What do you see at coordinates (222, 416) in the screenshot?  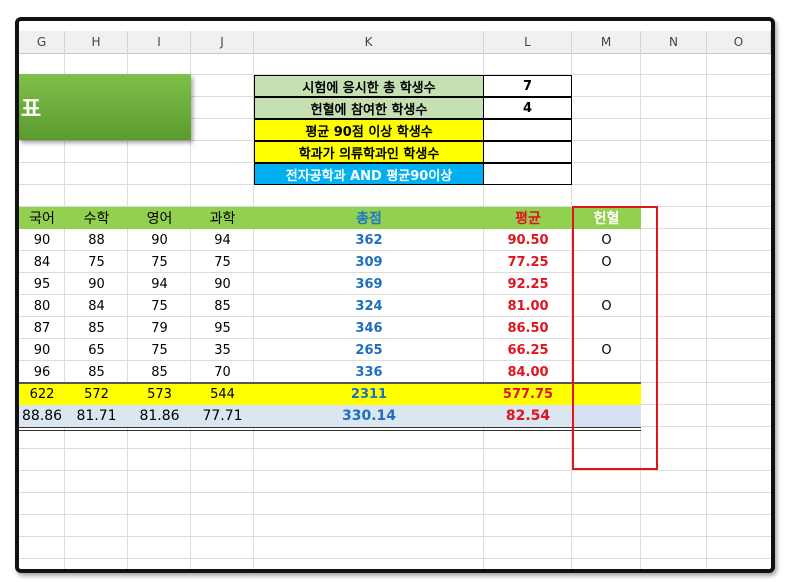 I see `average-row-cell: 77.71` at bounding box center [222, 416].